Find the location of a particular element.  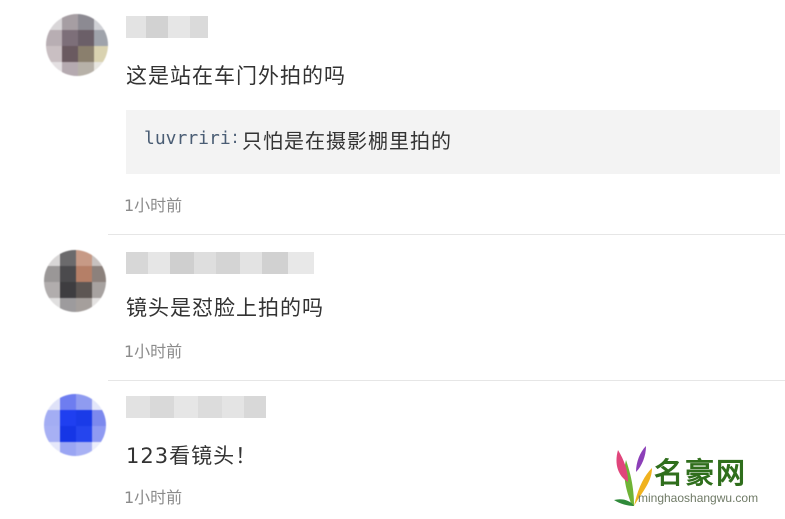

comment-text: 镜头是怼脸上拍的吗 is located at coordinates (225, 308).